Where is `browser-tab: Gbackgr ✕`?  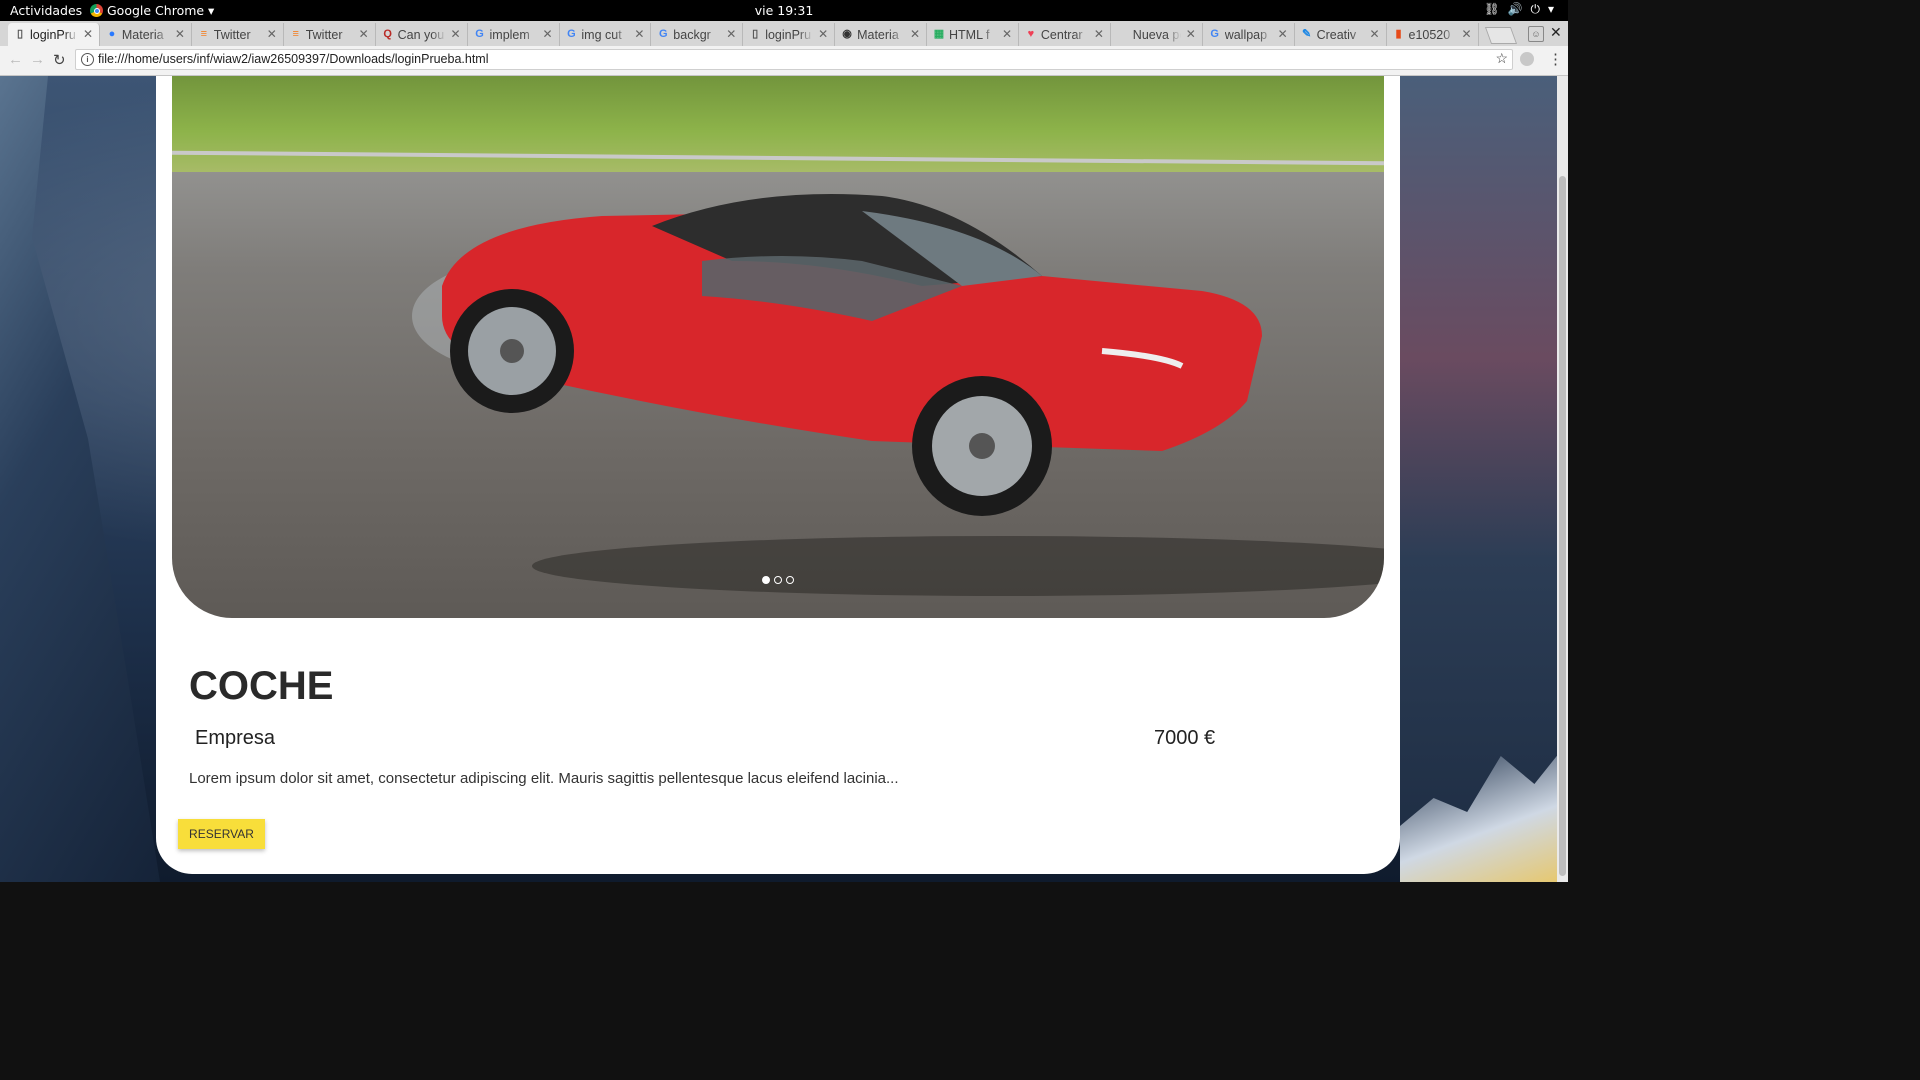
browser-tab: Gbackgr ✕ is located at coordinates (697, 34).